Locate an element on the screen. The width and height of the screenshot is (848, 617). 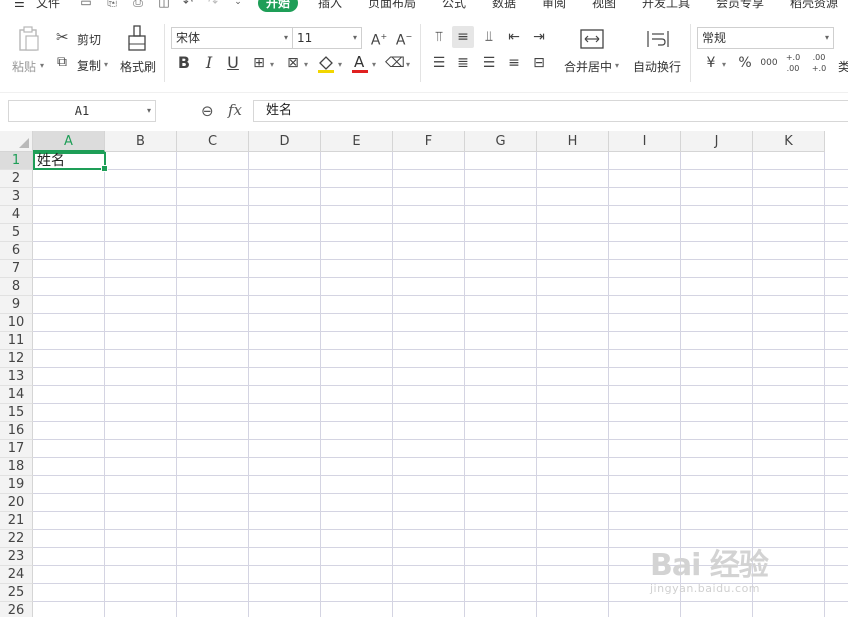
tab-docer: 稻壳资源 is located at coordinates (814, 6).